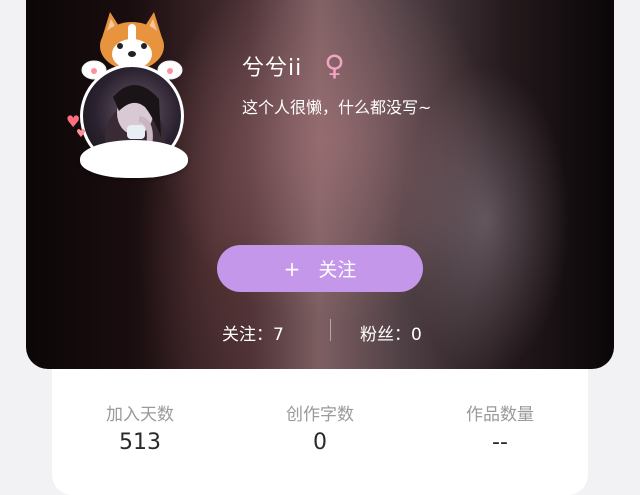 This screenshot has height=495, width=640. I want to click on bio-text: 这个人很懒，什么都没写~, so click(337, 107).